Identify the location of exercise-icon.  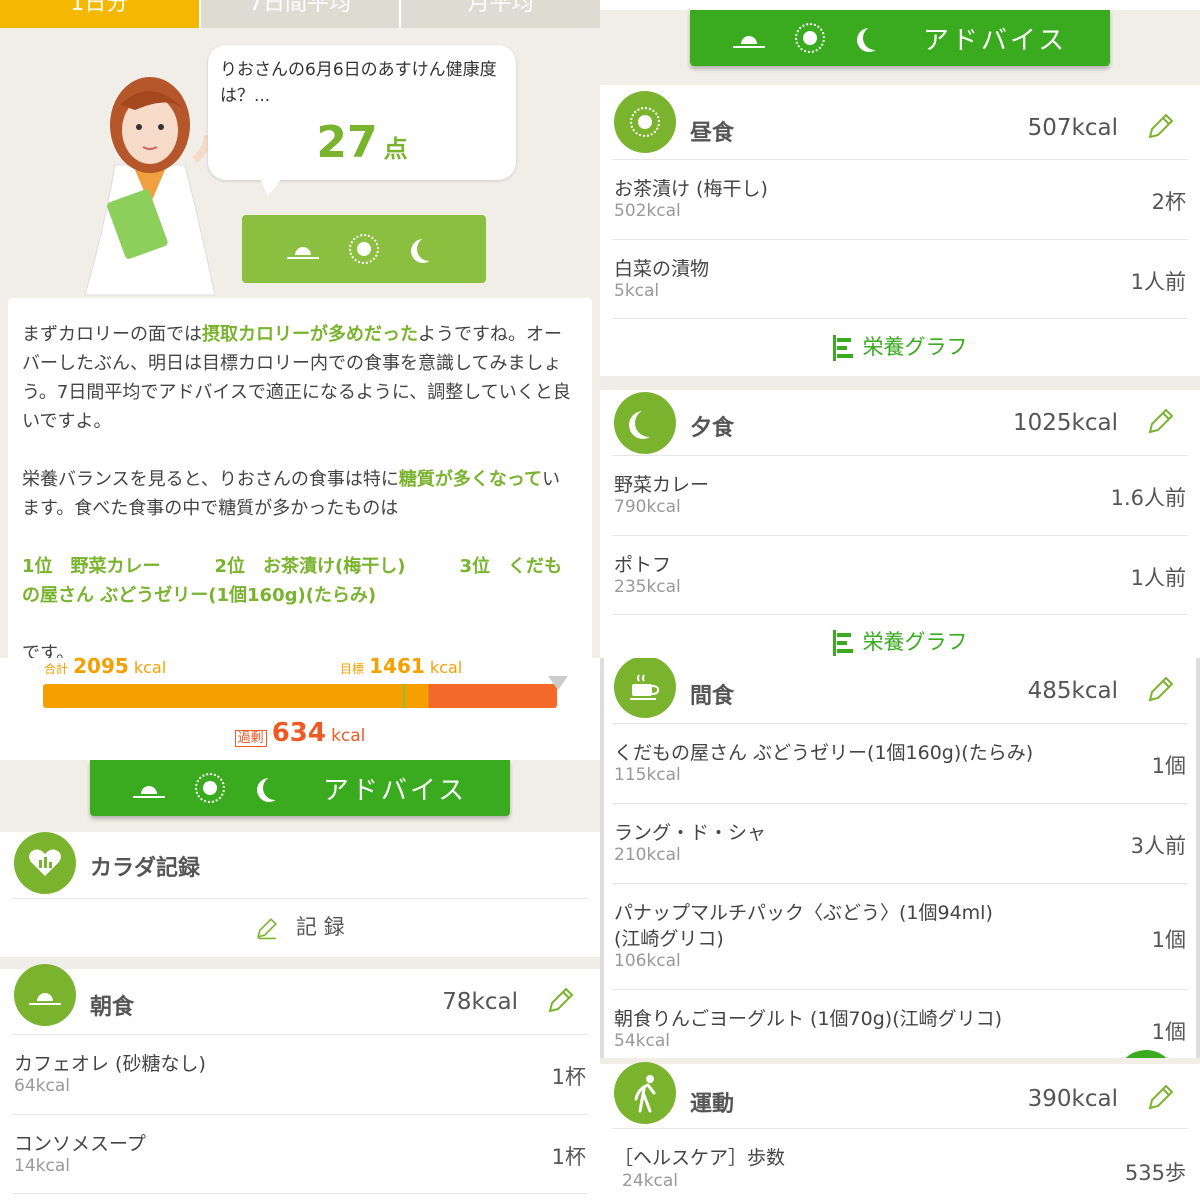
(645, 1093).